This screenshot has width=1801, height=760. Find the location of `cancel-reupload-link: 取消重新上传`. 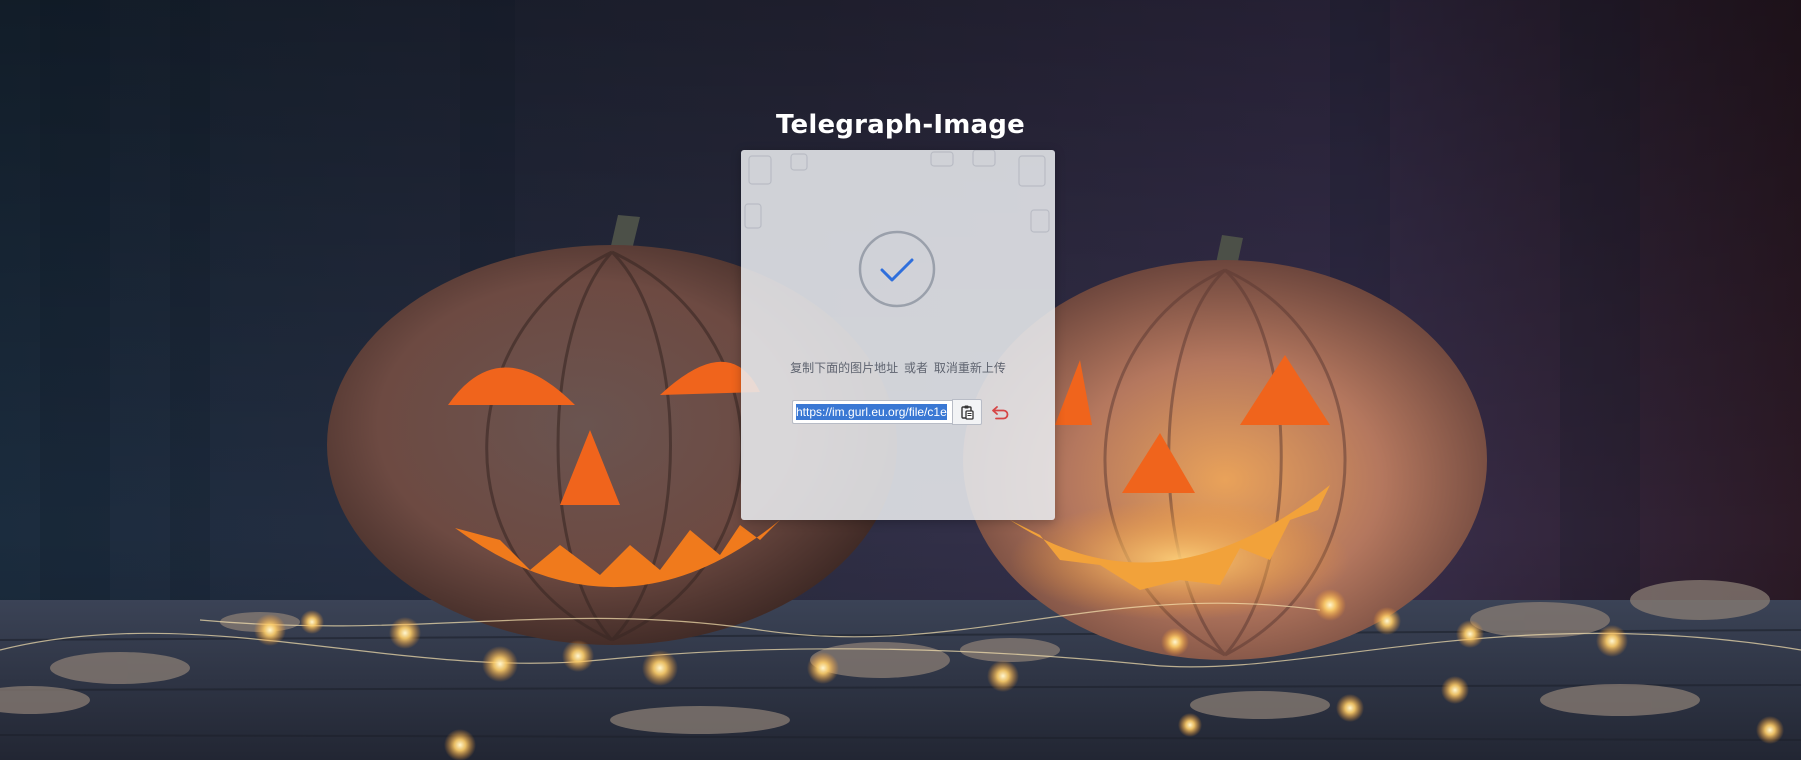

cancel-reupload-link: 取消重新上传 is located at coordinates (970, 368).